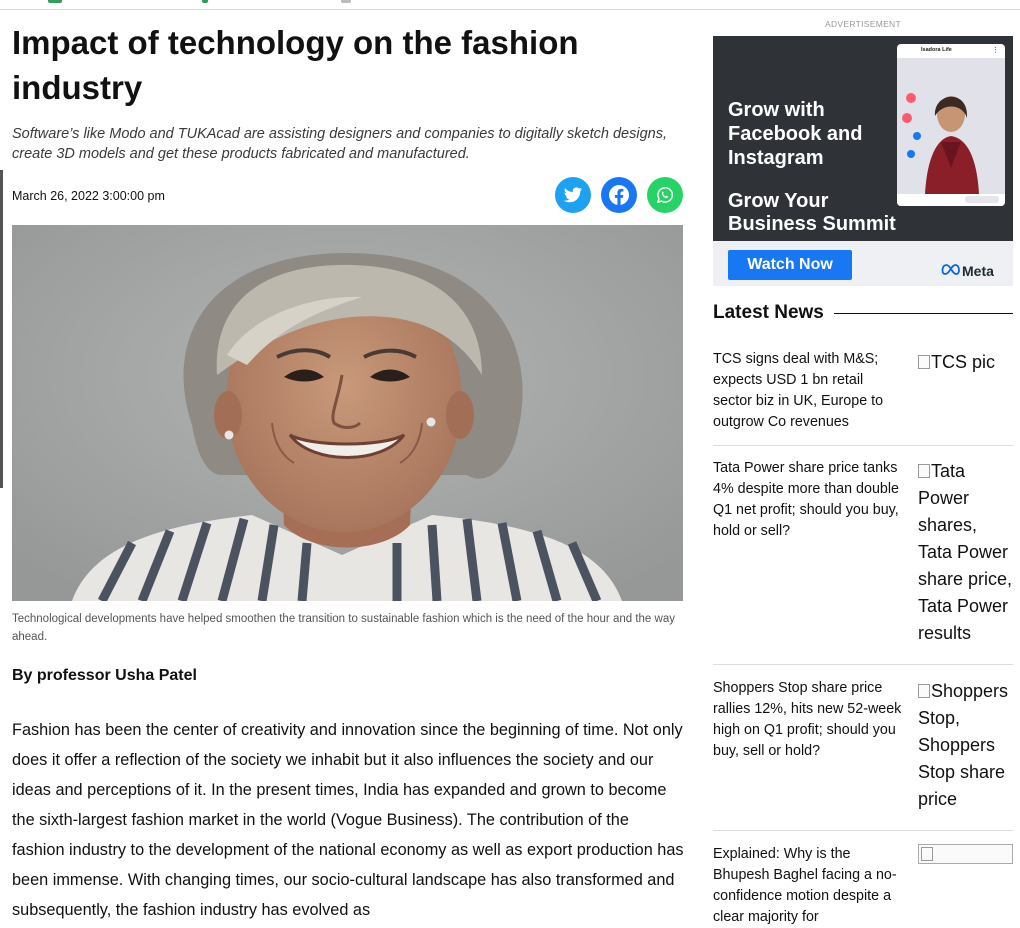 Image resolution: width=1020 pixels, height=928 pixels. Describe the element at coordinates (510, 5) in the screenshot. I see `top-navigation-strip` at that location.